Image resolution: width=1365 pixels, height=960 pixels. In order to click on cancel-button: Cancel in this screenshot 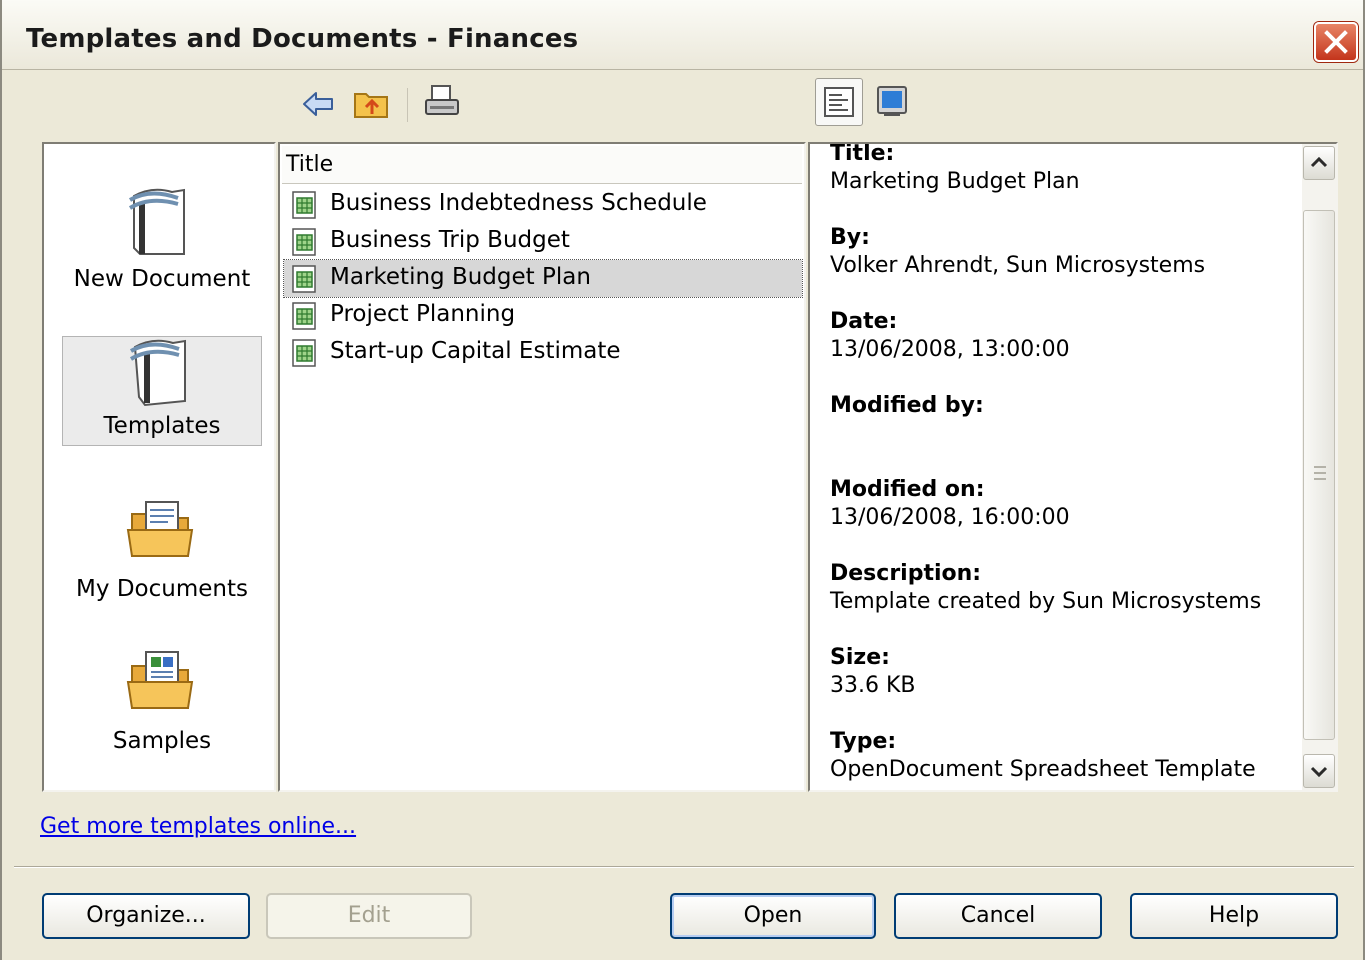, I will do `click(998, 916)`.